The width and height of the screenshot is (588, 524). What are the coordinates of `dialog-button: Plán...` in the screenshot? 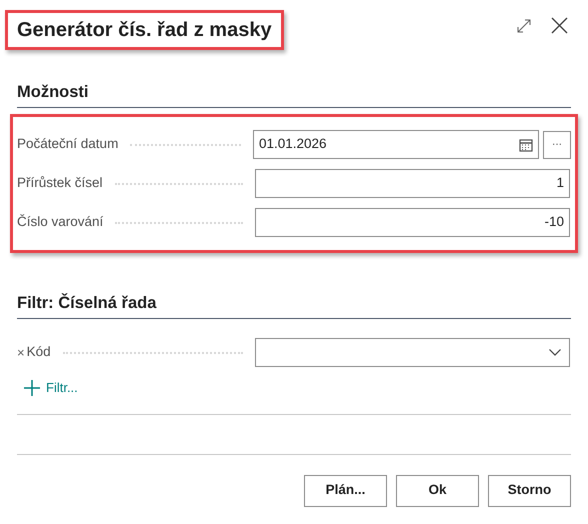 It's located at (345, 490).